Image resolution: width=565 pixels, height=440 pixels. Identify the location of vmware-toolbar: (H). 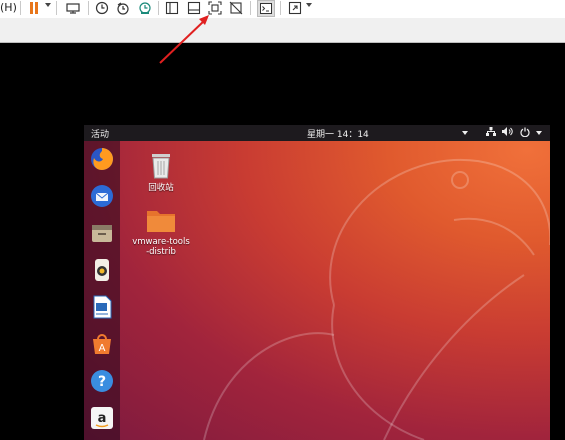
(282, 9).